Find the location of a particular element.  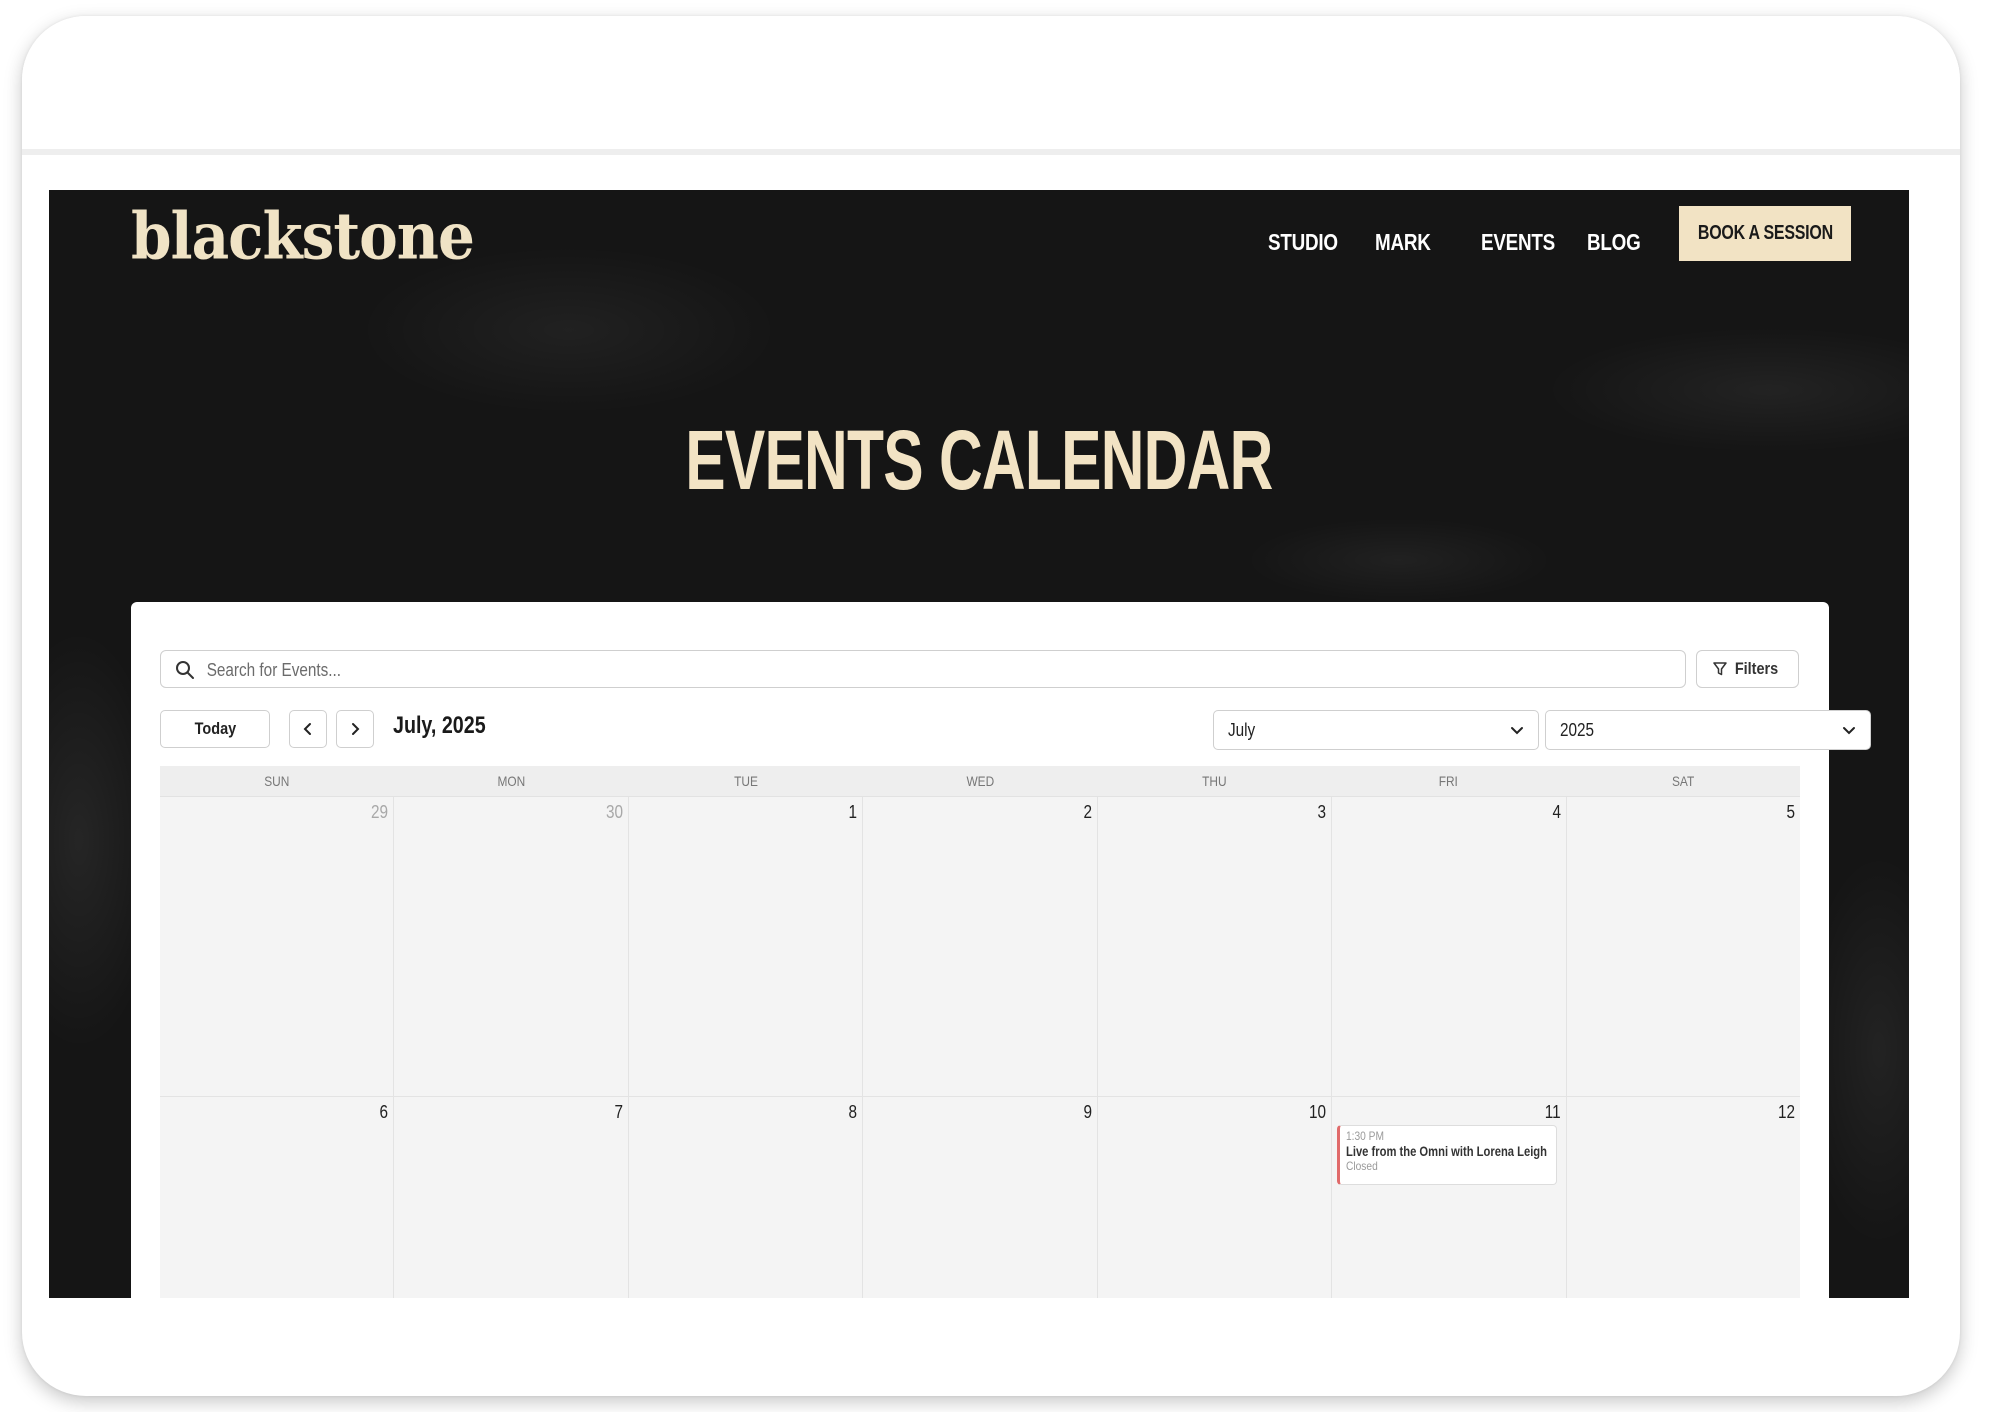

day-cell: 1 is located at coordinates (746, 947).